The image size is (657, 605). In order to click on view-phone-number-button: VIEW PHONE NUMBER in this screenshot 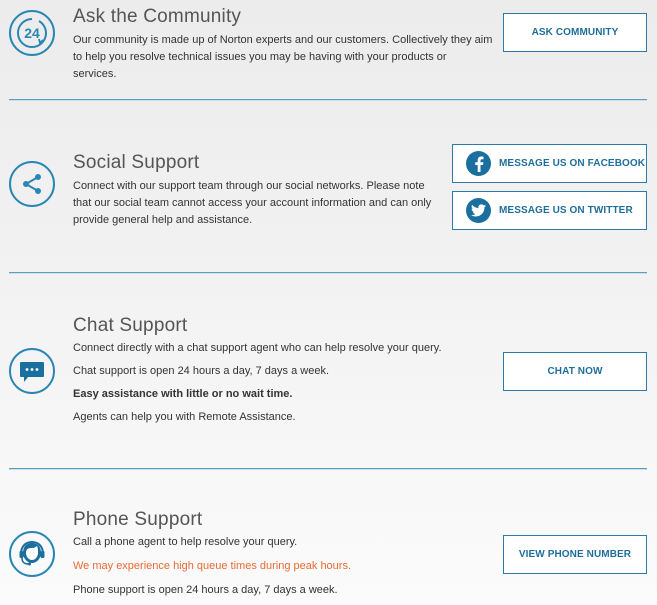, I will do `click(575, 554)`.